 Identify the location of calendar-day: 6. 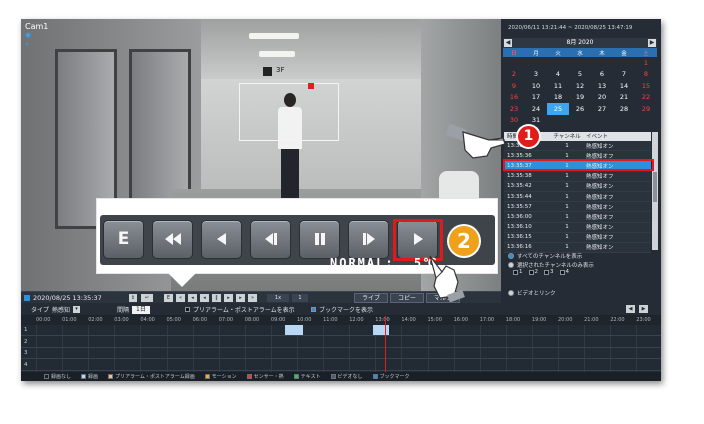
(602, 75).